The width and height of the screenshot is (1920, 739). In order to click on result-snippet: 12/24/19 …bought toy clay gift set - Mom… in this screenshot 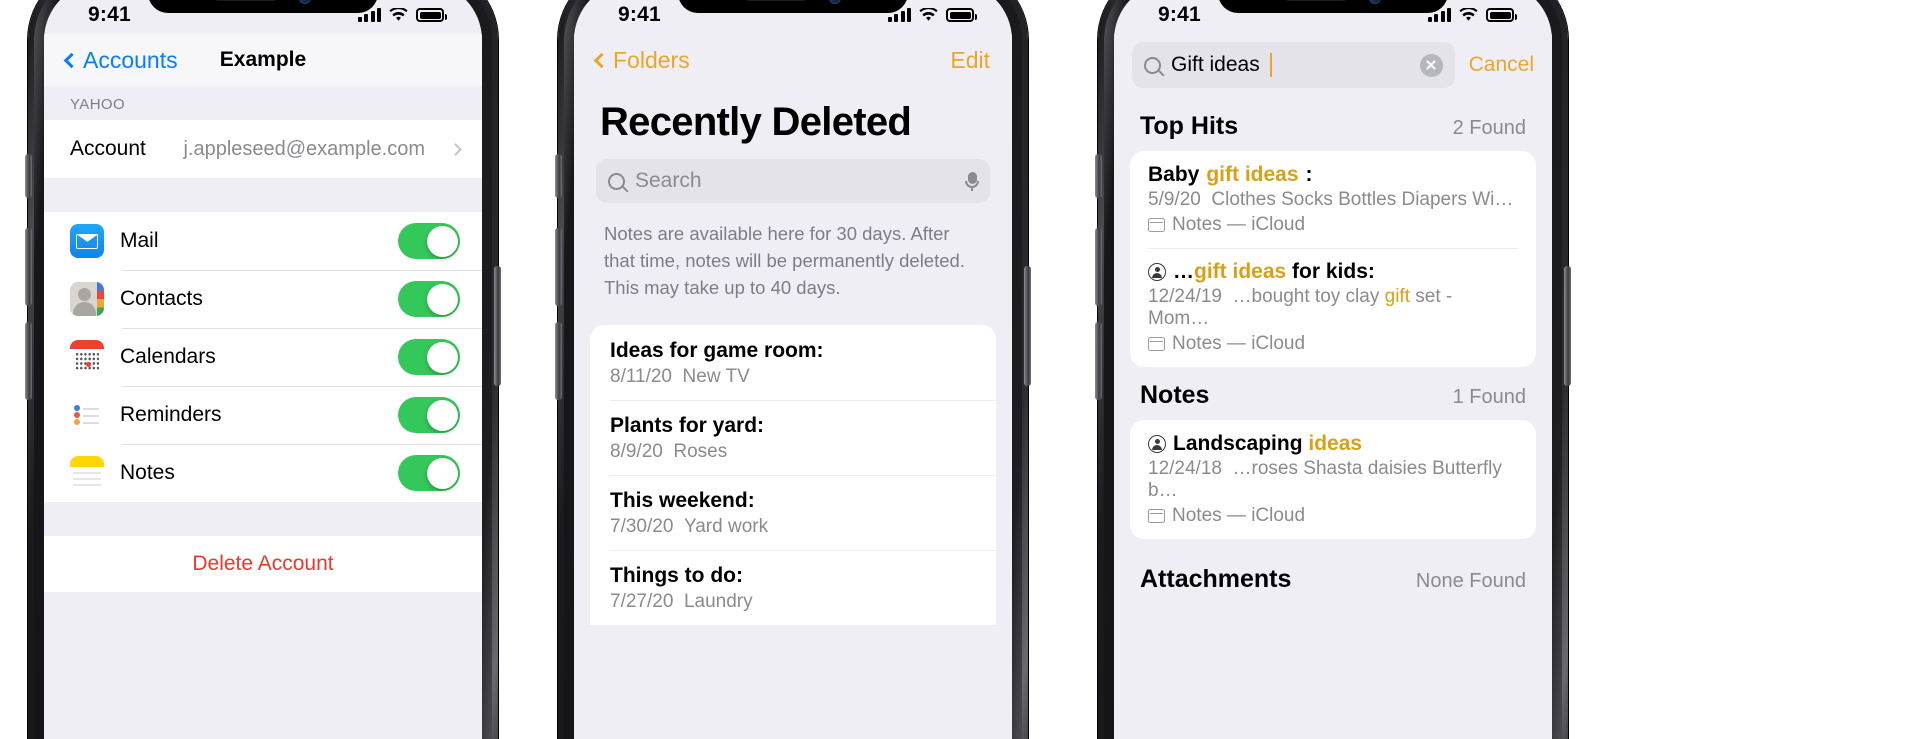, I will do `click(1333, 308)`.